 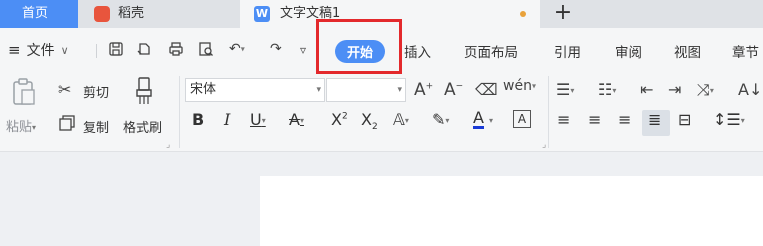 What do you see at coordinates (203, 89) in the screenshot?
I see `font-name-value: 宋体` at bounding box center [203, 89].